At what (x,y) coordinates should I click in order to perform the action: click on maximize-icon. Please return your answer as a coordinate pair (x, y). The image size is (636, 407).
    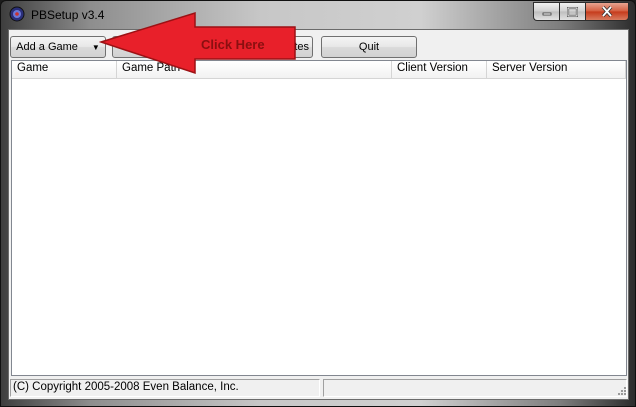
    Looking at the image, I should click on (572, 11).